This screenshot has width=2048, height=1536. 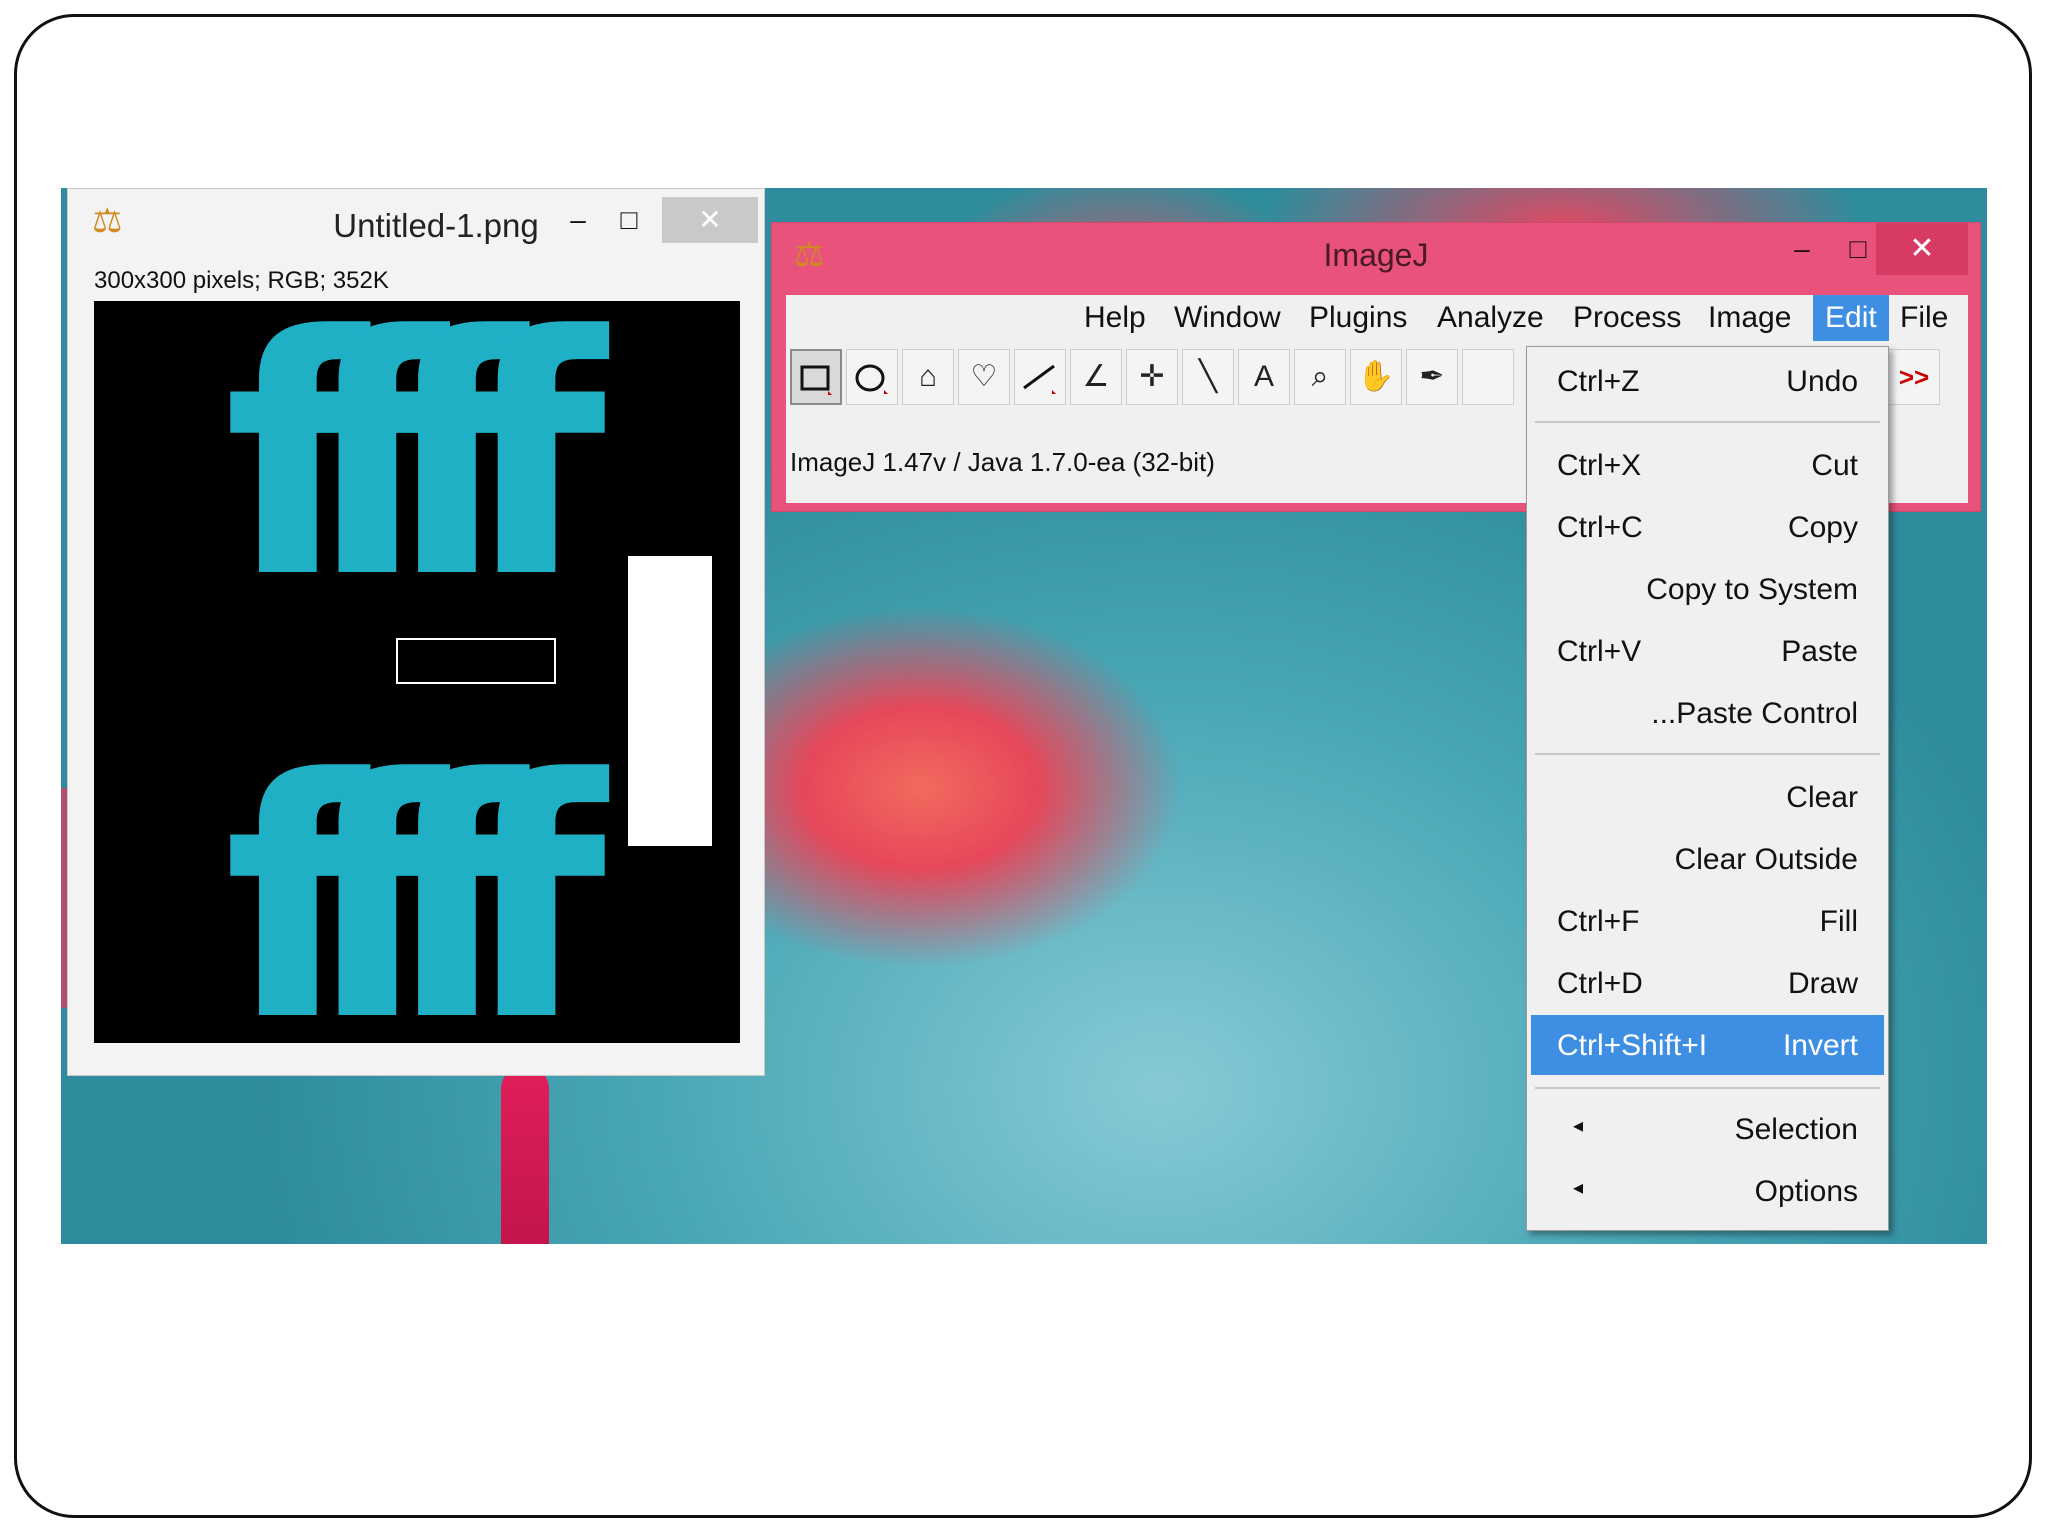 What do you see at coordinates (872, 377) in the screenshot?
I see `oval-icon` at bounding box center [872, 377].